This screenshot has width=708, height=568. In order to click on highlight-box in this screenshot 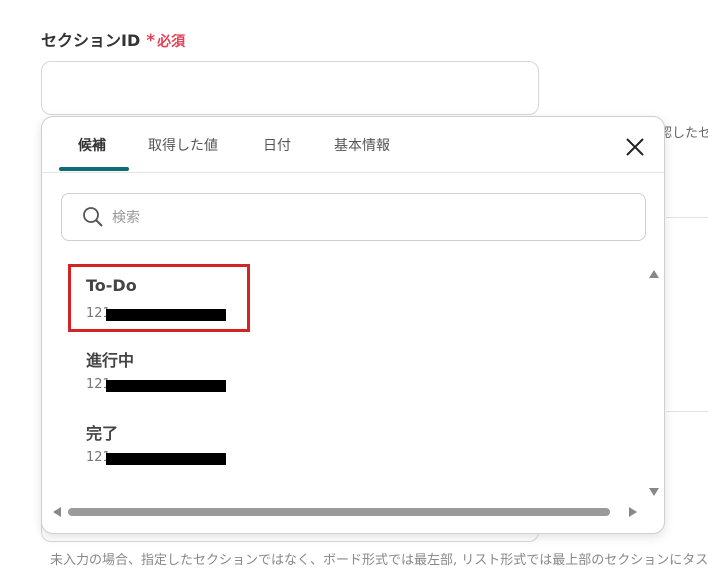, I will do `click(159, 298)`.